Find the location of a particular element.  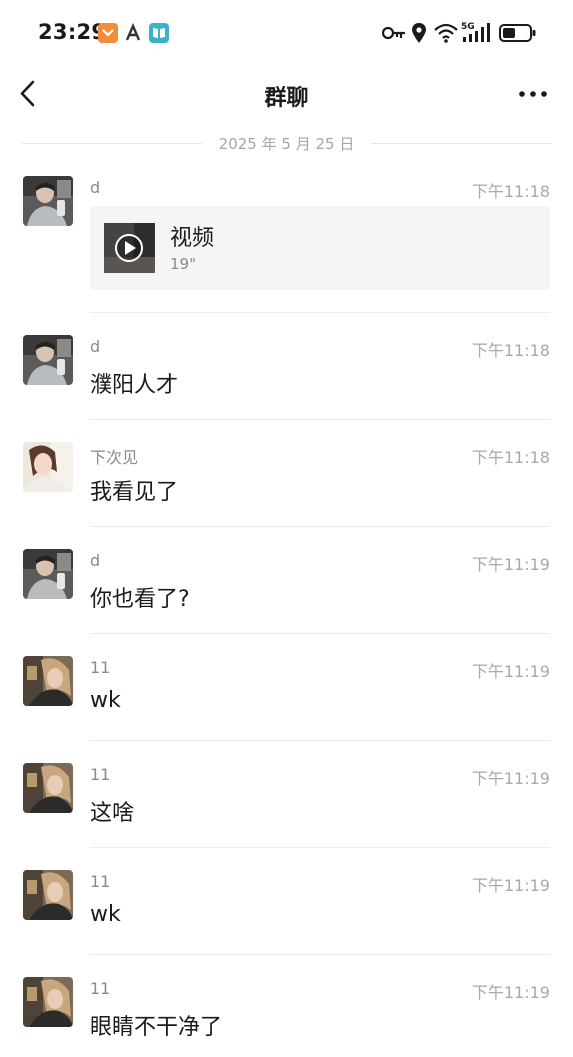

message-item: d 下午11:19 你也看了? is located at coordinates (286, 591).